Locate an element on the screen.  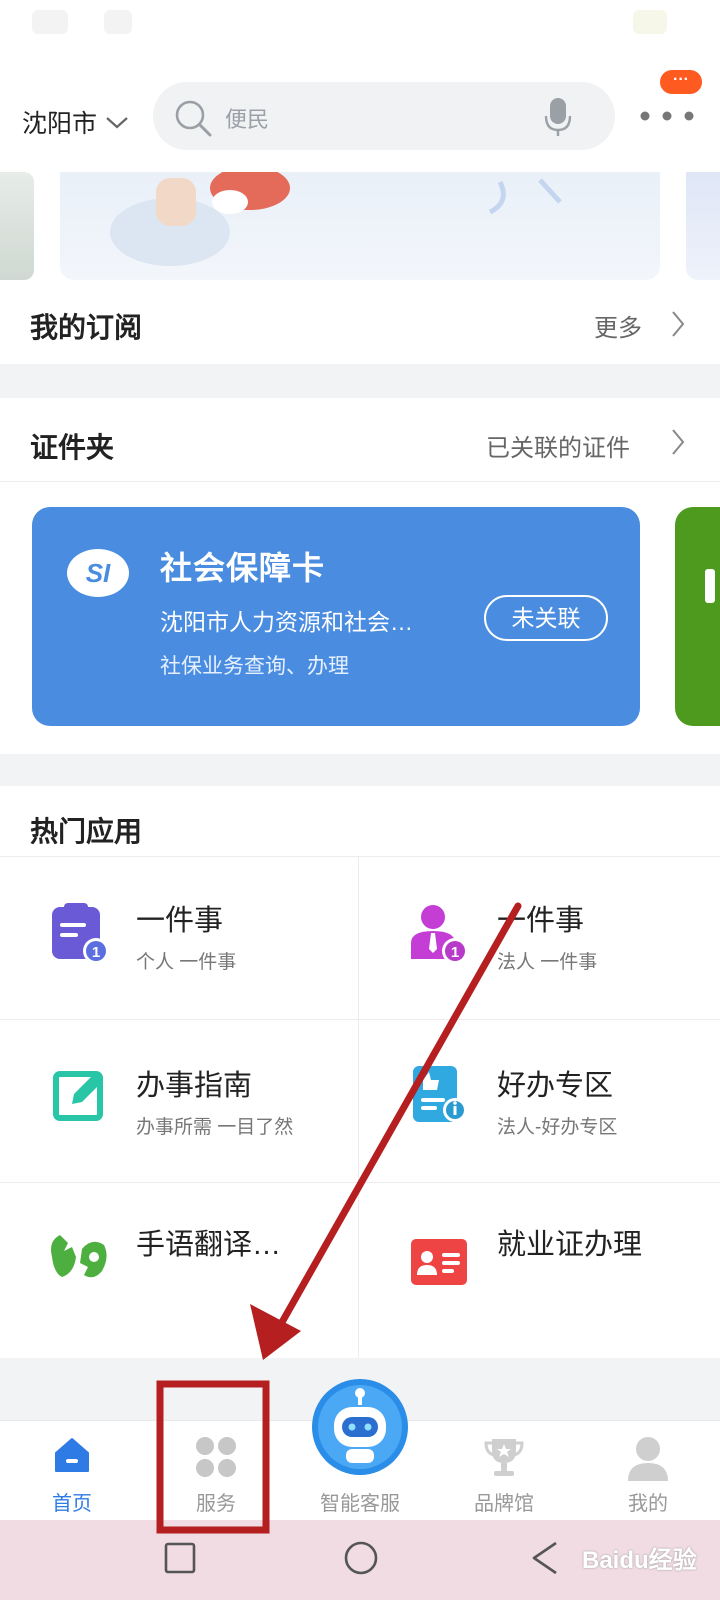
app-item-personal-one-thing: 1 一件事 个人 一件事 is located at coordinates (179, 938).